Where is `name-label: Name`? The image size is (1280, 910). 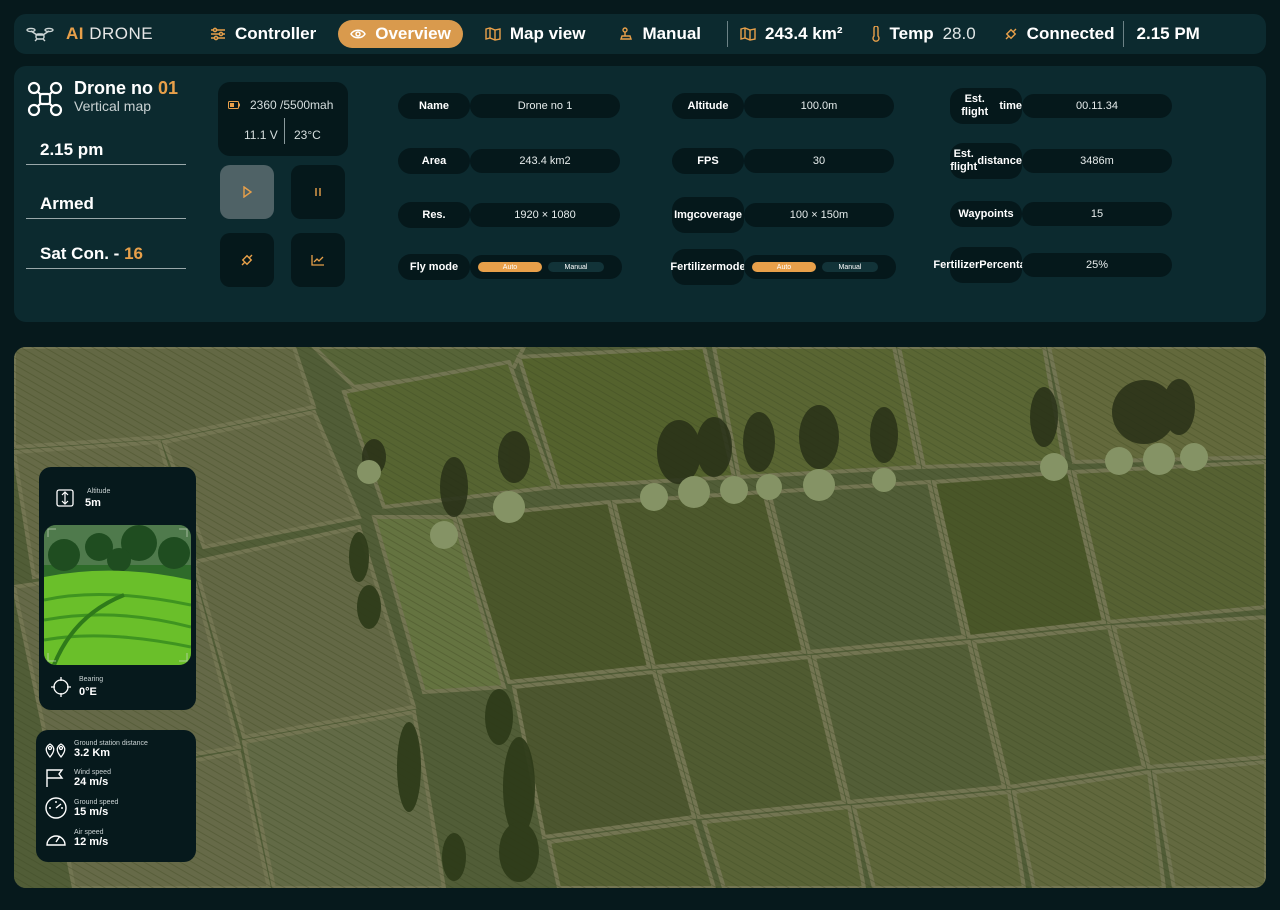 name-label: Name is located at coordinates (434, 106).